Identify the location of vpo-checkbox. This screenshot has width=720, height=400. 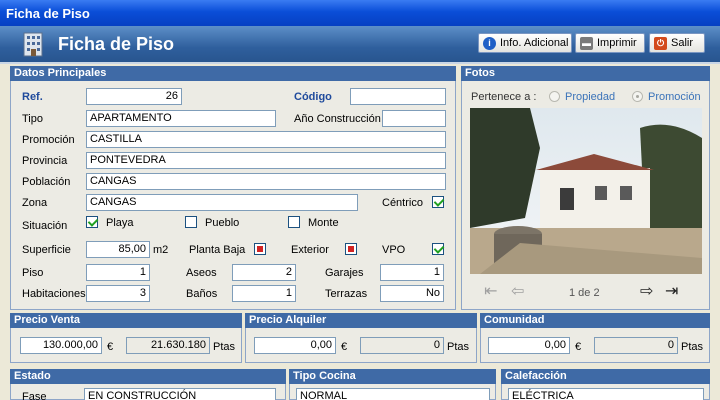
(438, 249).